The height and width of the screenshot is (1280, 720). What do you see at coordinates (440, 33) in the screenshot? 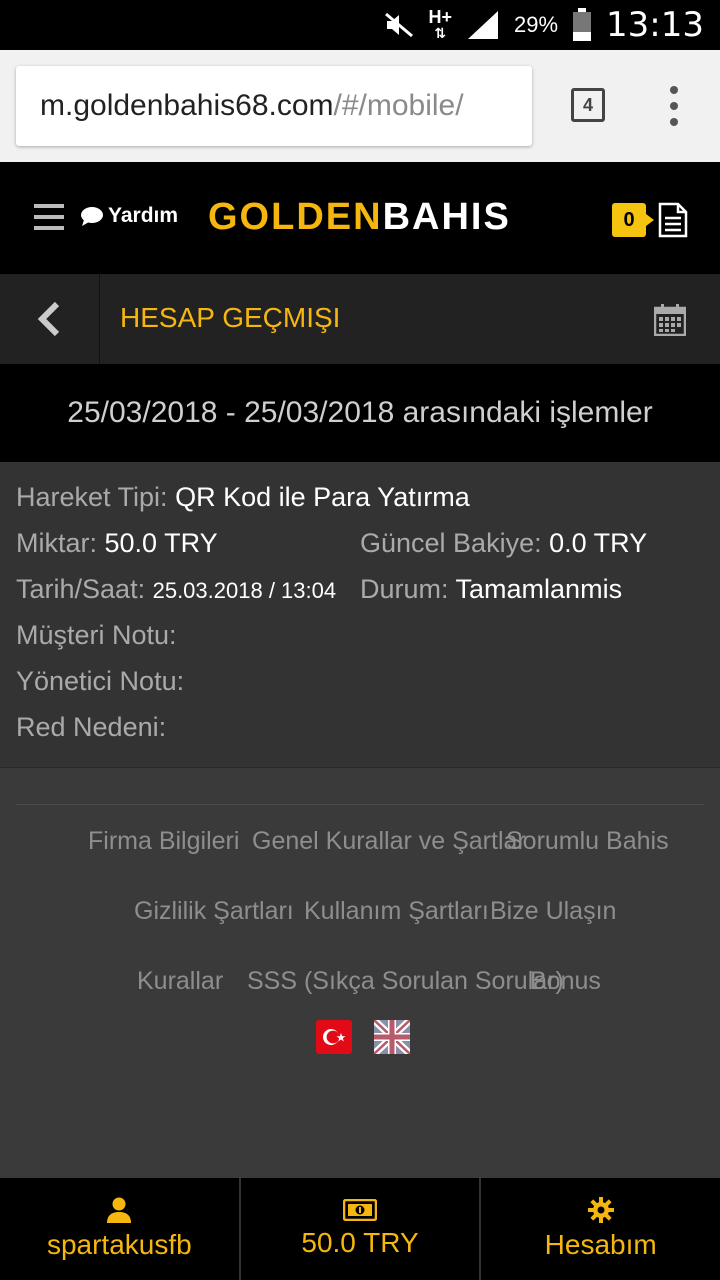
I see `data-arrows-icon: ⇅` at bounding box center [440, 33].